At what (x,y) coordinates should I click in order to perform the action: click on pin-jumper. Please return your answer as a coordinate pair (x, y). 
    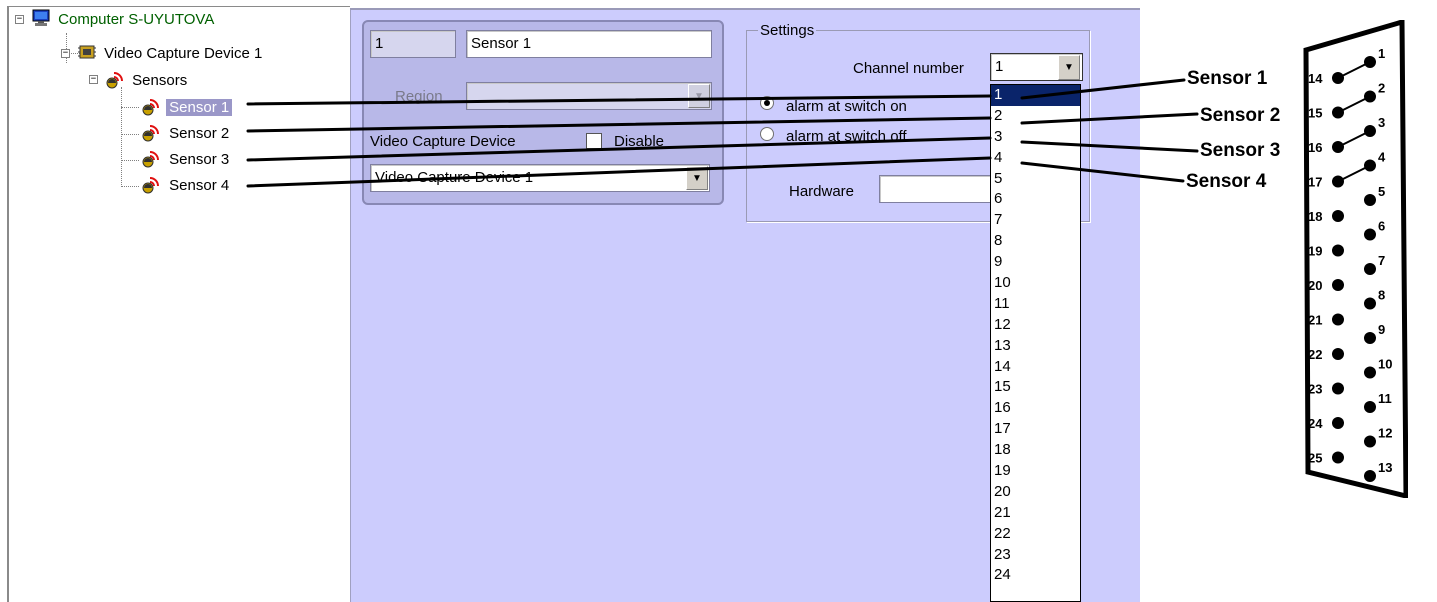
    Looking at the image, I should click on (1354, 173).